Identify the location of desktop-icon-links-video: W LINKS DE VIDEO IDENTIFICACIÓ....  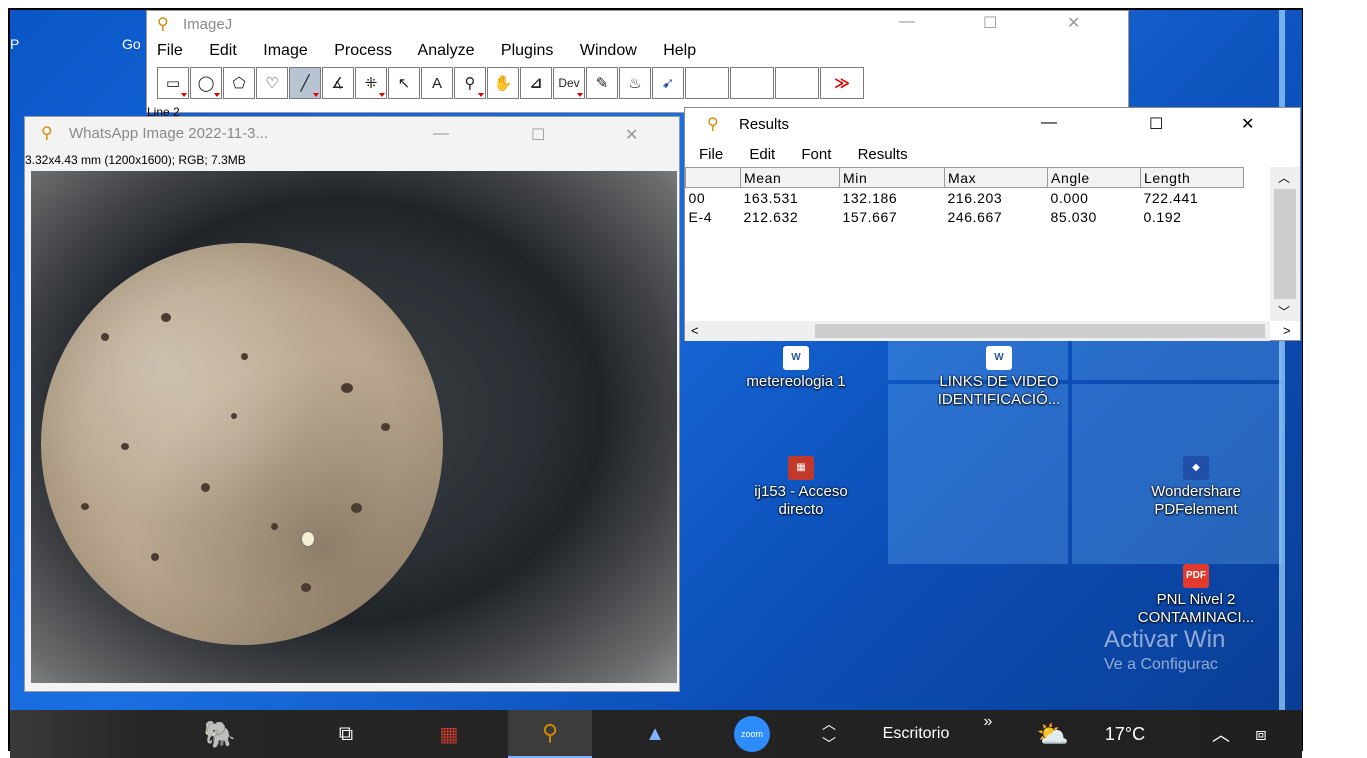
(999, 377).